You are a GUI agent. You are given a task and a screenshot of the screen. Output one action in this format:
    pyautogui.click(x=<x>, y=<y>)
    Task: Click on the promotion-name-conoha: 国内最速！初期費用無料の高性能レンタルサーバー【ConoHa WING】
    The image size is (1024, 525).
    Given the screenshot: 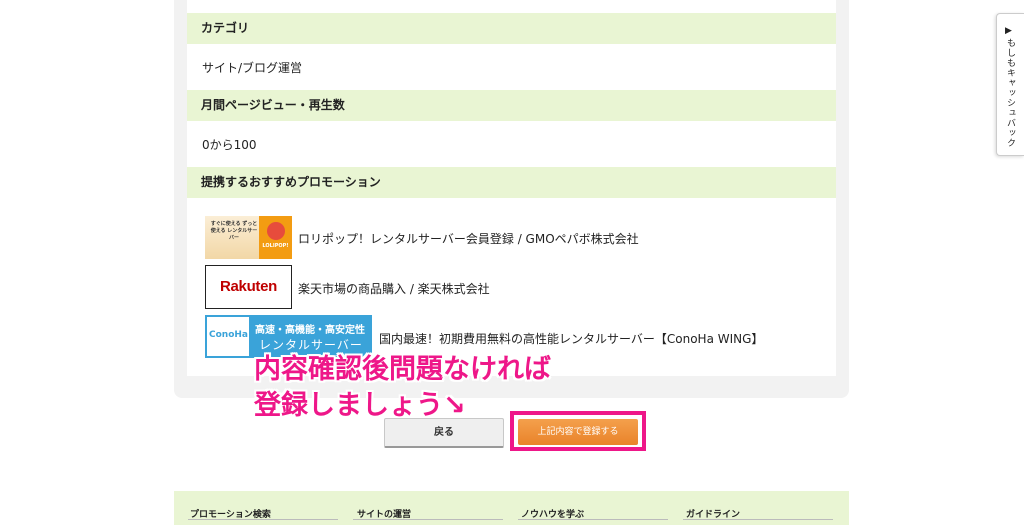 What is the action you would take?
    pyautogui.click(x=571, y=338)
    